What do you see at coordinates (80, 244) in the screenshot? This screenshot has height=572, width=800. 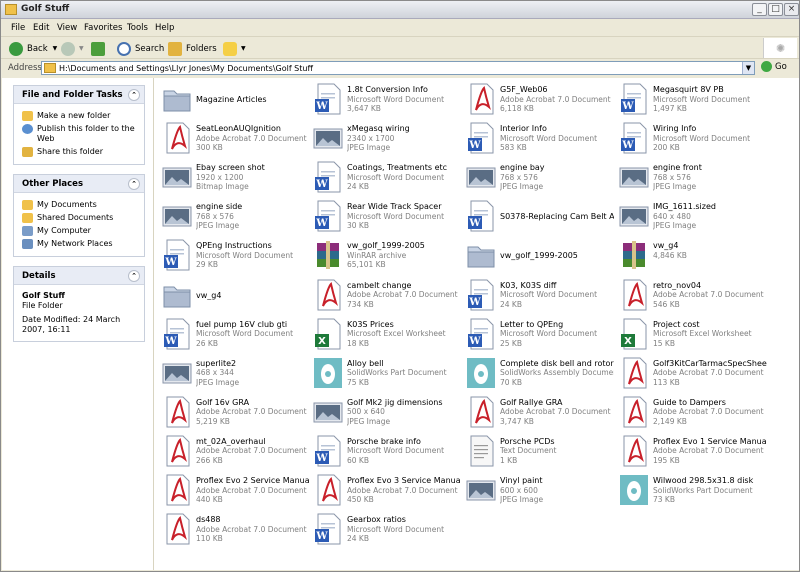 I see `my-network-places-link: My Network Places` at bounding box center [80, 244].